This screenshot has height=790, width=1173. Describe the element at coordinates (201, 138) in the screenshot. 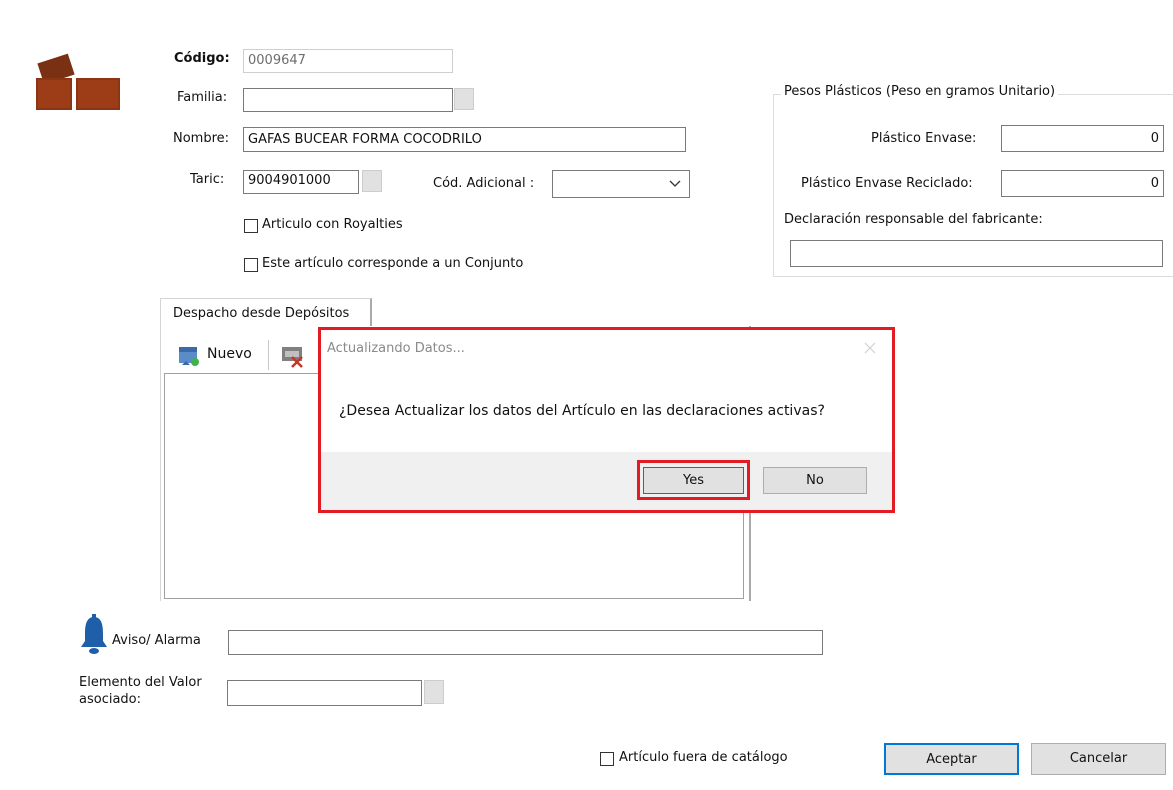

I see `nombre-label: Nombre:` at that location.